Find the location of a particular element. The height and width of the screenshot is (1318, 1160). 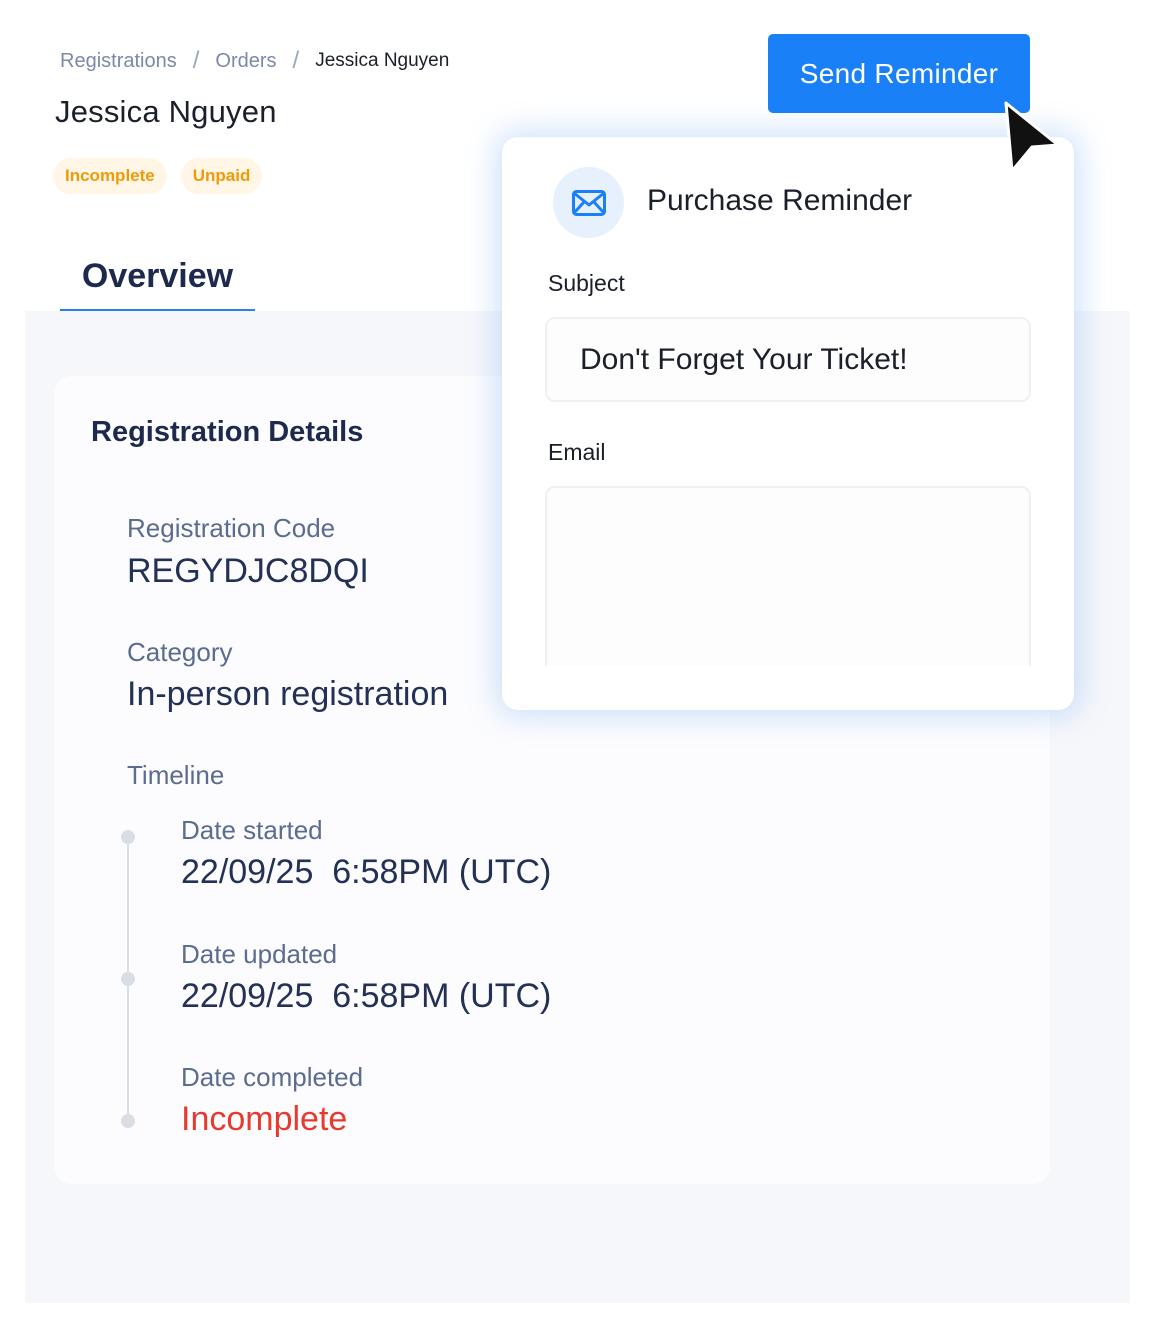

email-label: Email is located at coordinates (577, 452).